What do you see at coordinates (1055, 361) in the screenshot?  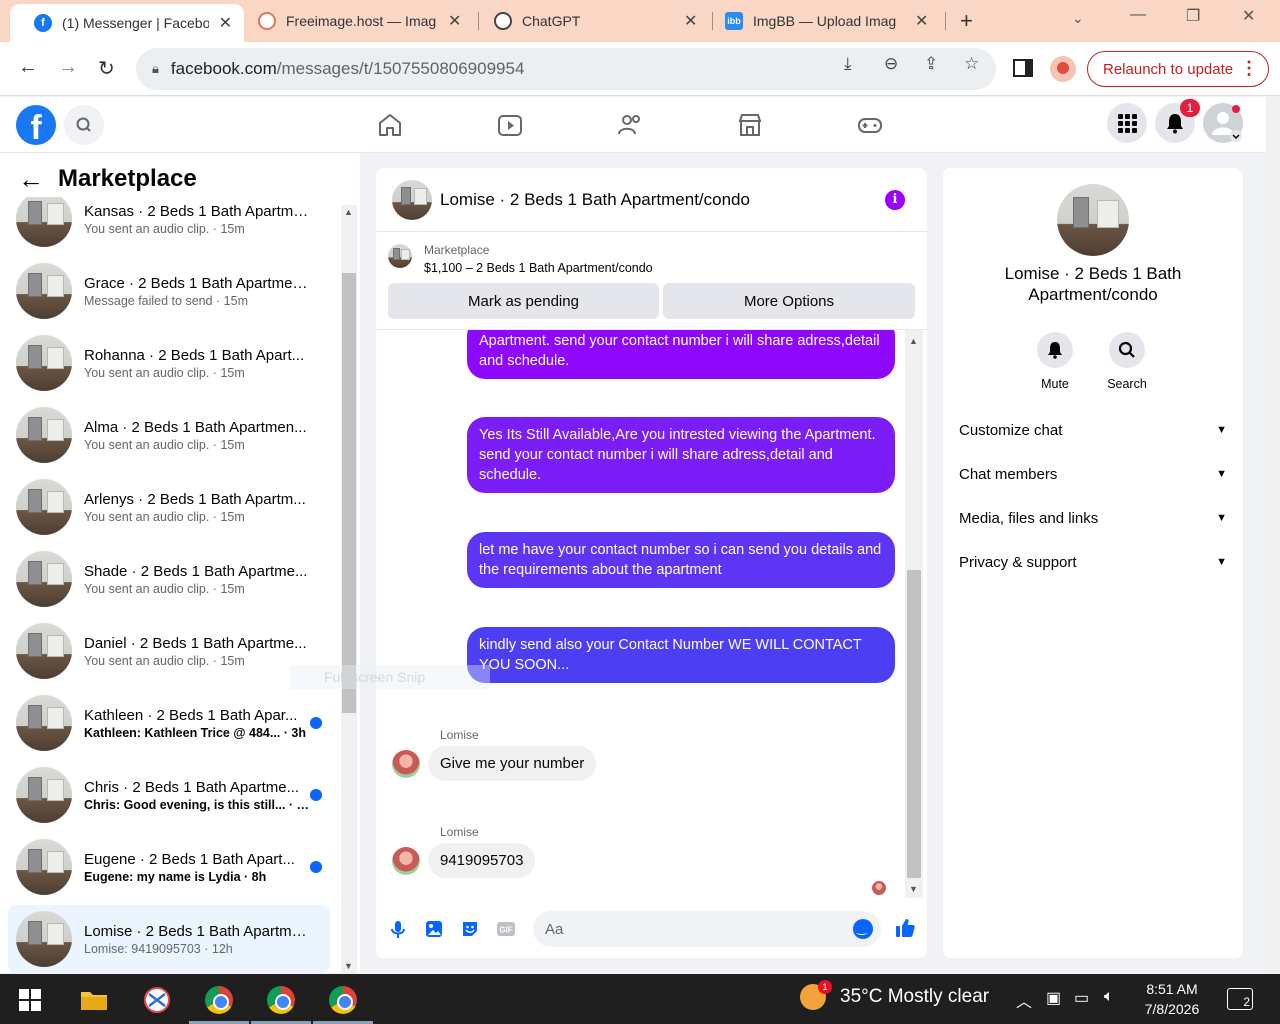 I see `mute-button: Mute` at bounding box center [1055, 361].